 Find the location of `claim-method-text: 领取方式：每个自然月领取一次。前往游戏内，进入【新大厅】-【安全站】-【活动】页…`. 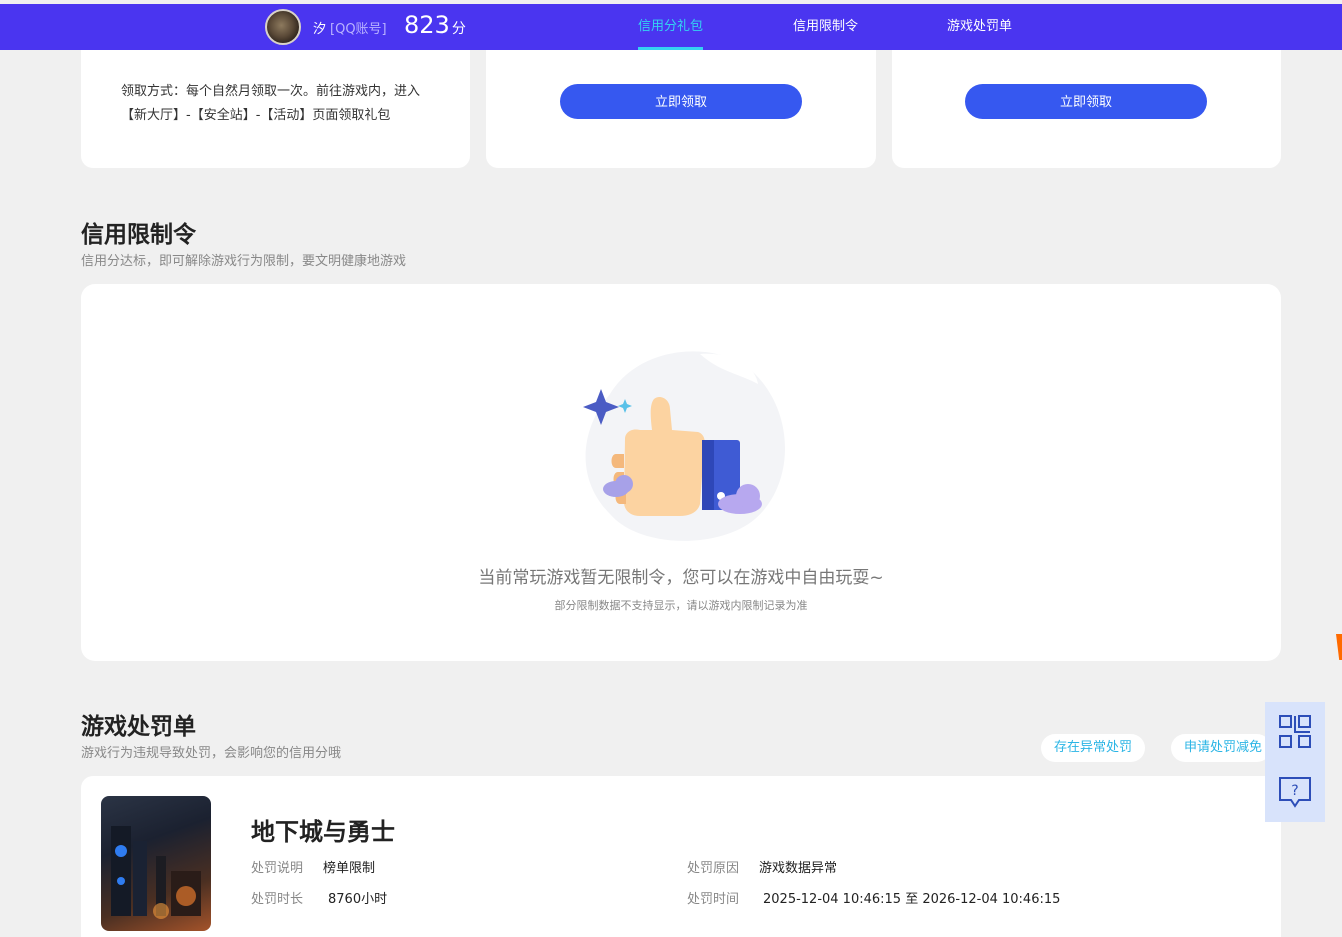

claim-method-text: 领取方式：每个自然月领取一次。前往游戏内，进入【新大厅】-【安全站】-【活动】页… is located at coordinates (271, 103).